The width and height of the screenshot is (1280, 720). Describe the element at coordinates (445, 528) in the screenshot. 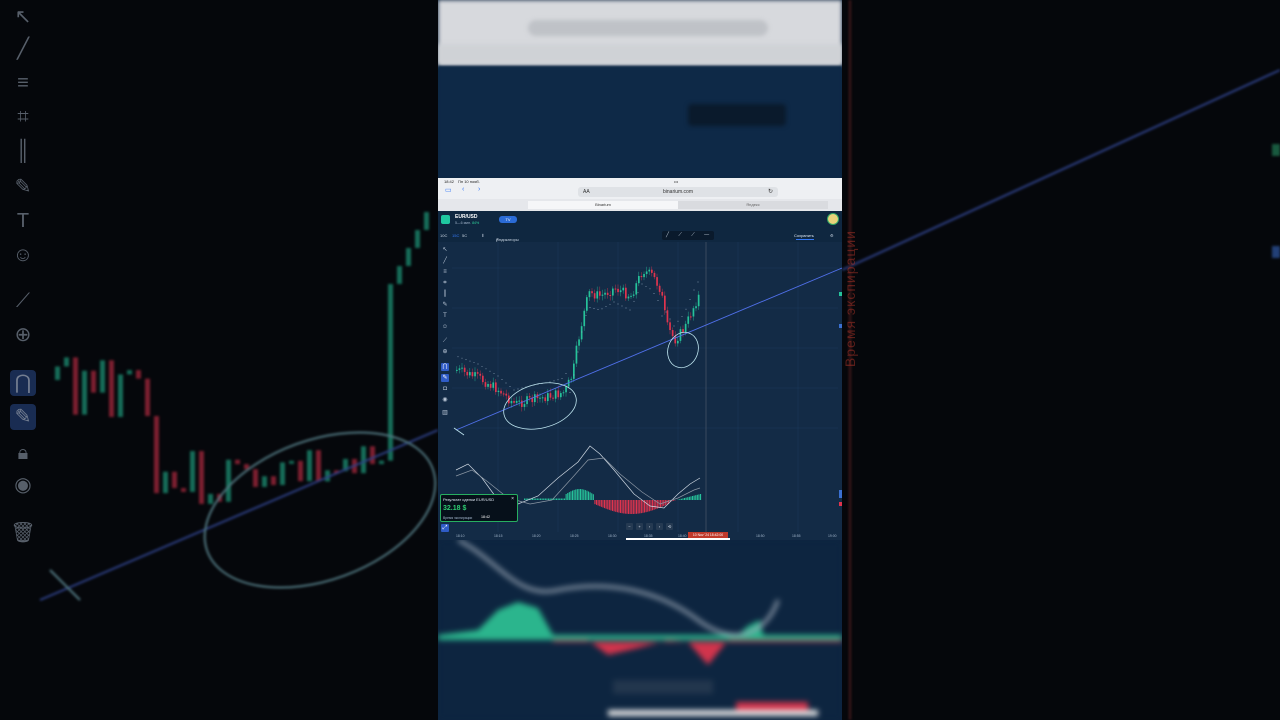

I see `fullscreen-icon: ⤢` at that location.